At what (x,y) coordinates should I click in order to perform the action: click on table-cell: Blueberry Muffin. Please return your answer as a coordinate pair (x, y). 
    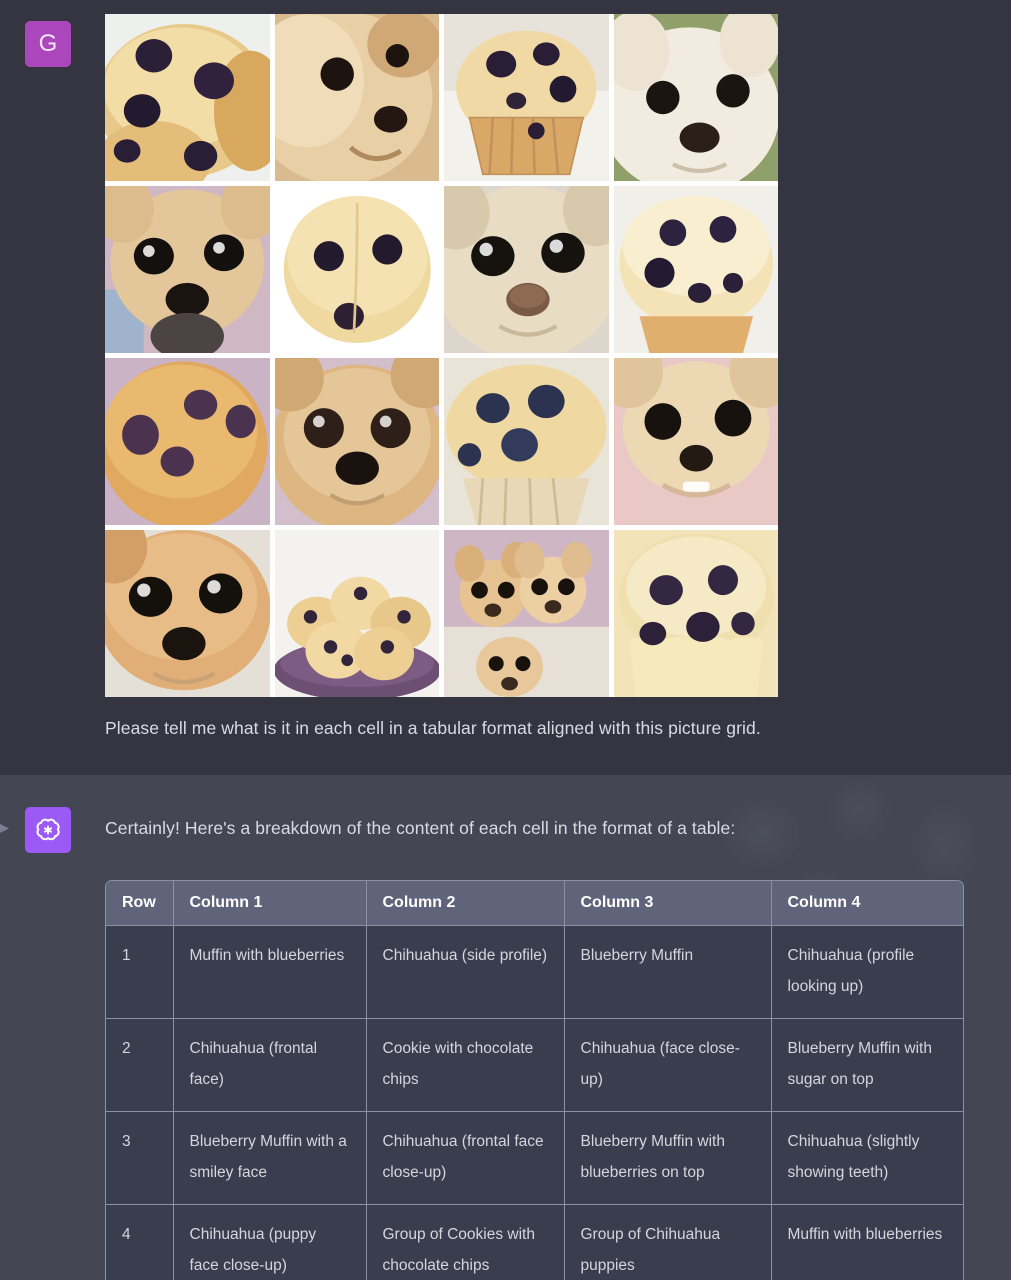
    Looking at the image, I should click on (668, 972).